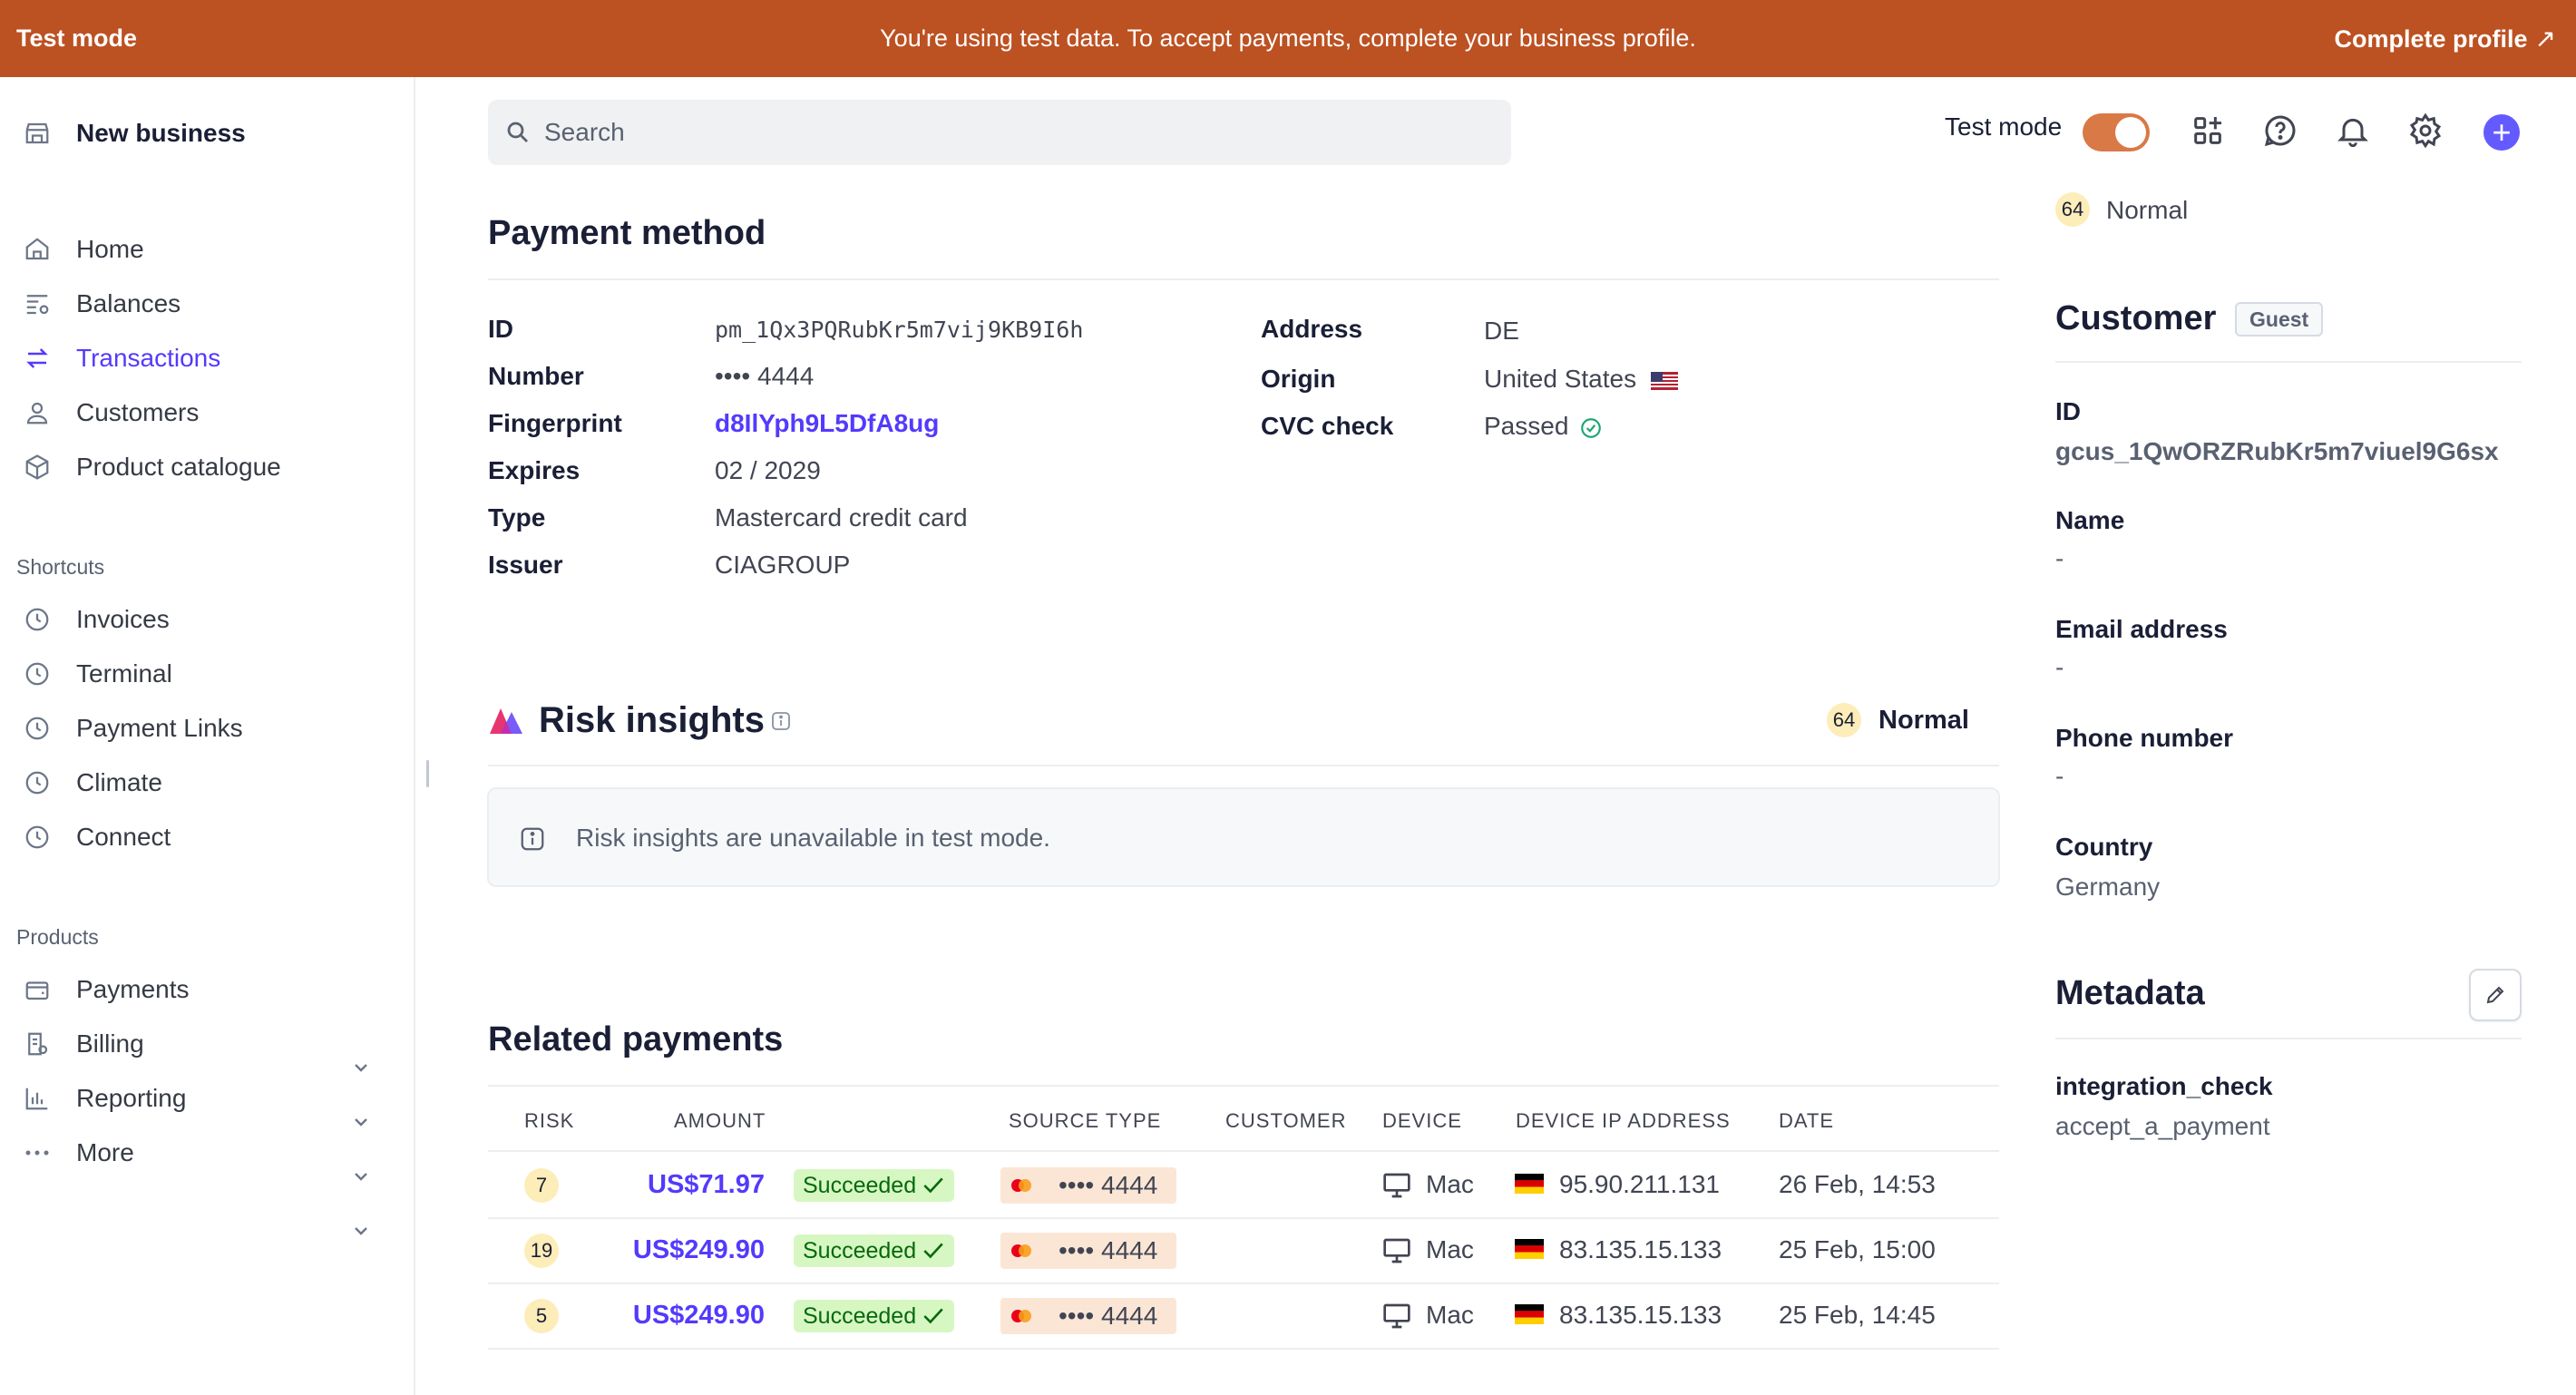 The height and width of the screenshot is (1395, 2576). I want to click on info-icon, so click(781, 721).